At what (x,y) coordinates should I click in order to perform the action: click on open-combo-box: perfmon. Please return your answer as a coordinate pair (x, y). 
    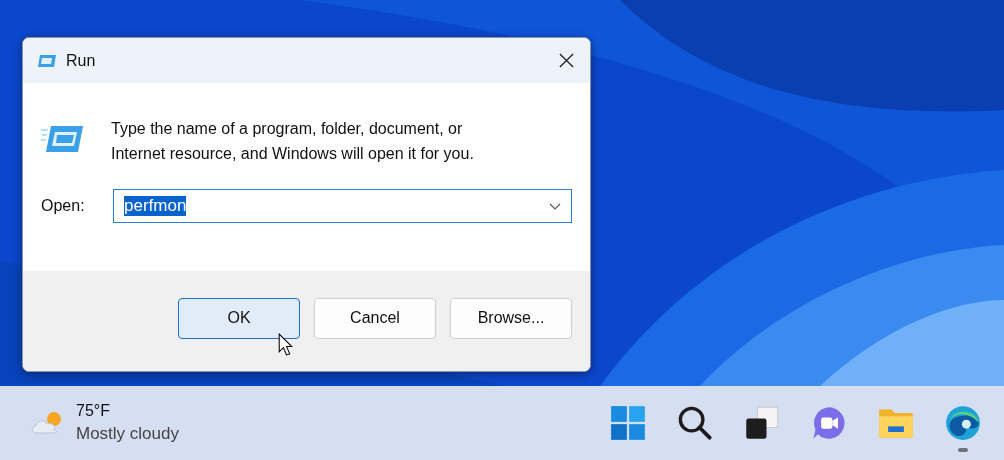
    Looking at the image, I should click on (342, 206).